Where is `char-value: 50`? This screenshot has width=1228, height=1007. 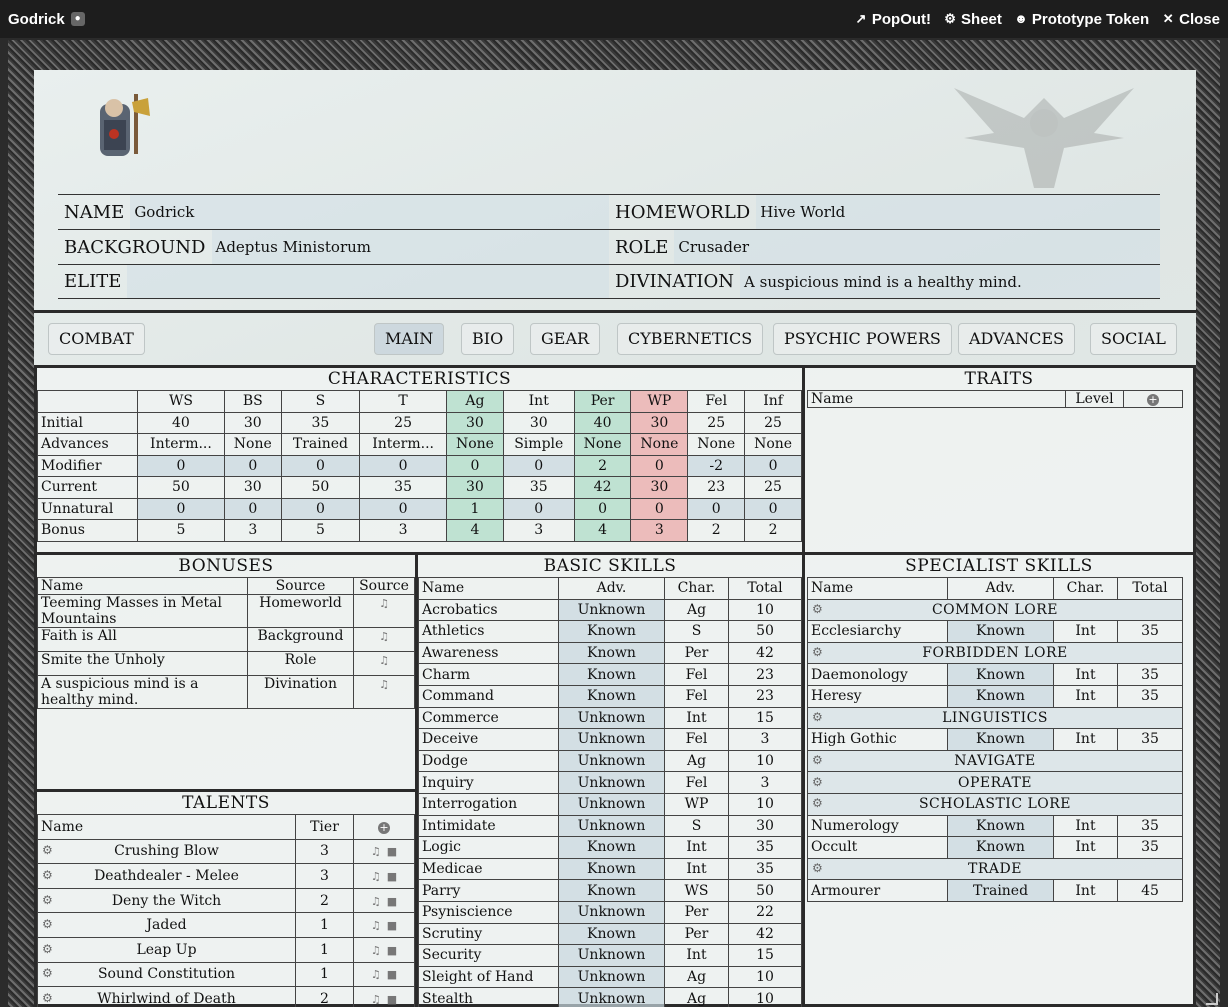
char-value: 50 is located at coordinates (181, 487).